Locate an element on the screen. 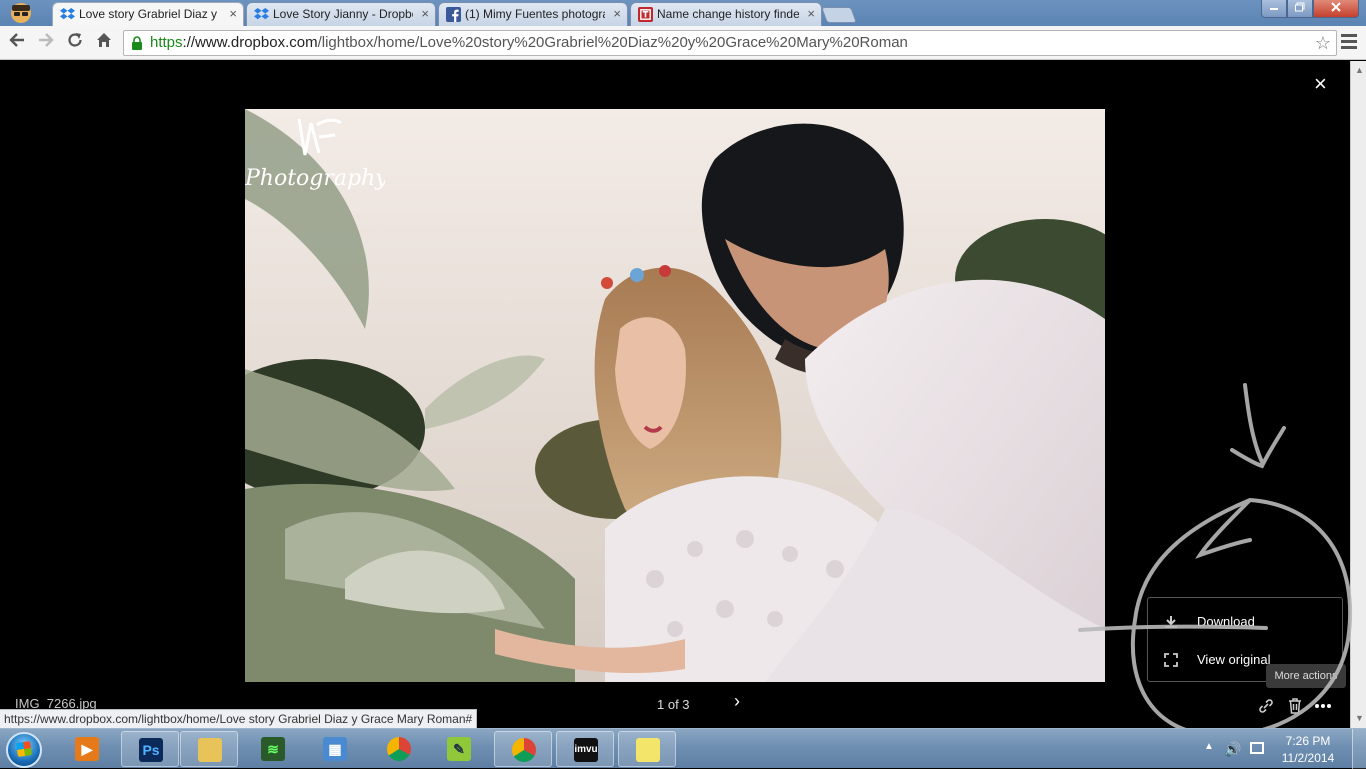 This screenshot has width=1366, height=769. taskbar-explorer is located at coordinates (209, 749).